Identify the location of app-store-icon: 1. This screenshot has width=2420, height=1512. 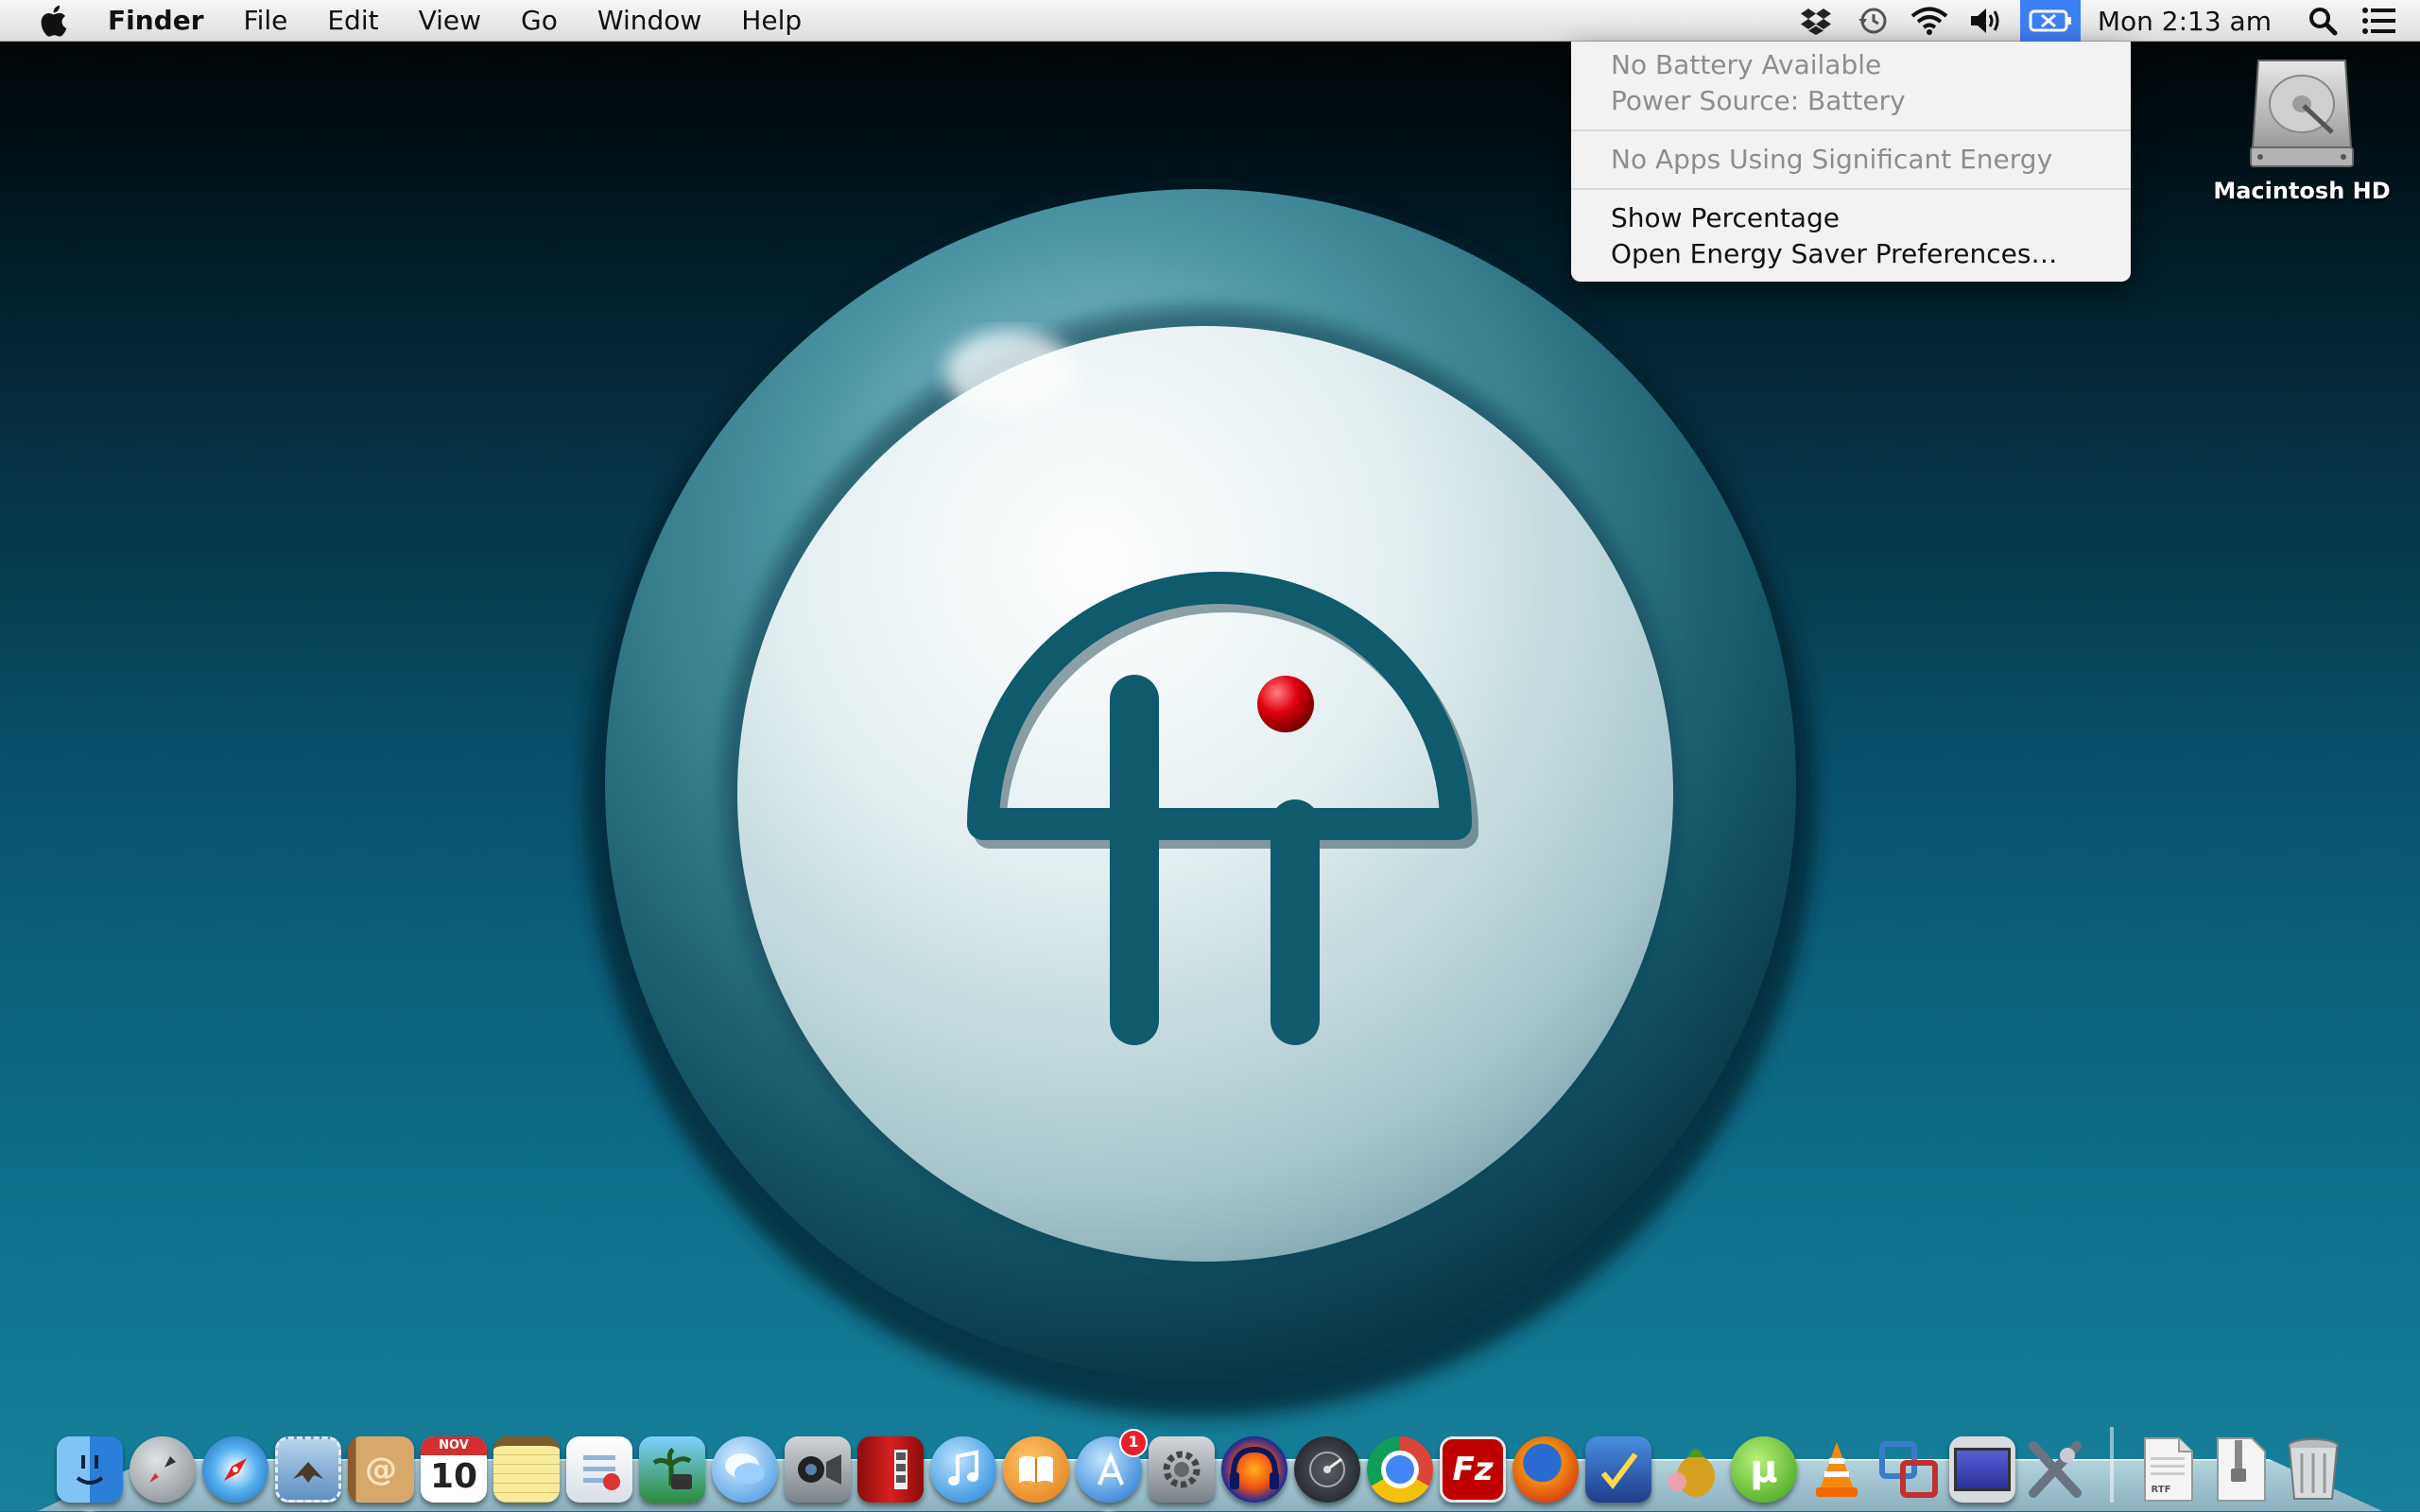
(1109, 1469).